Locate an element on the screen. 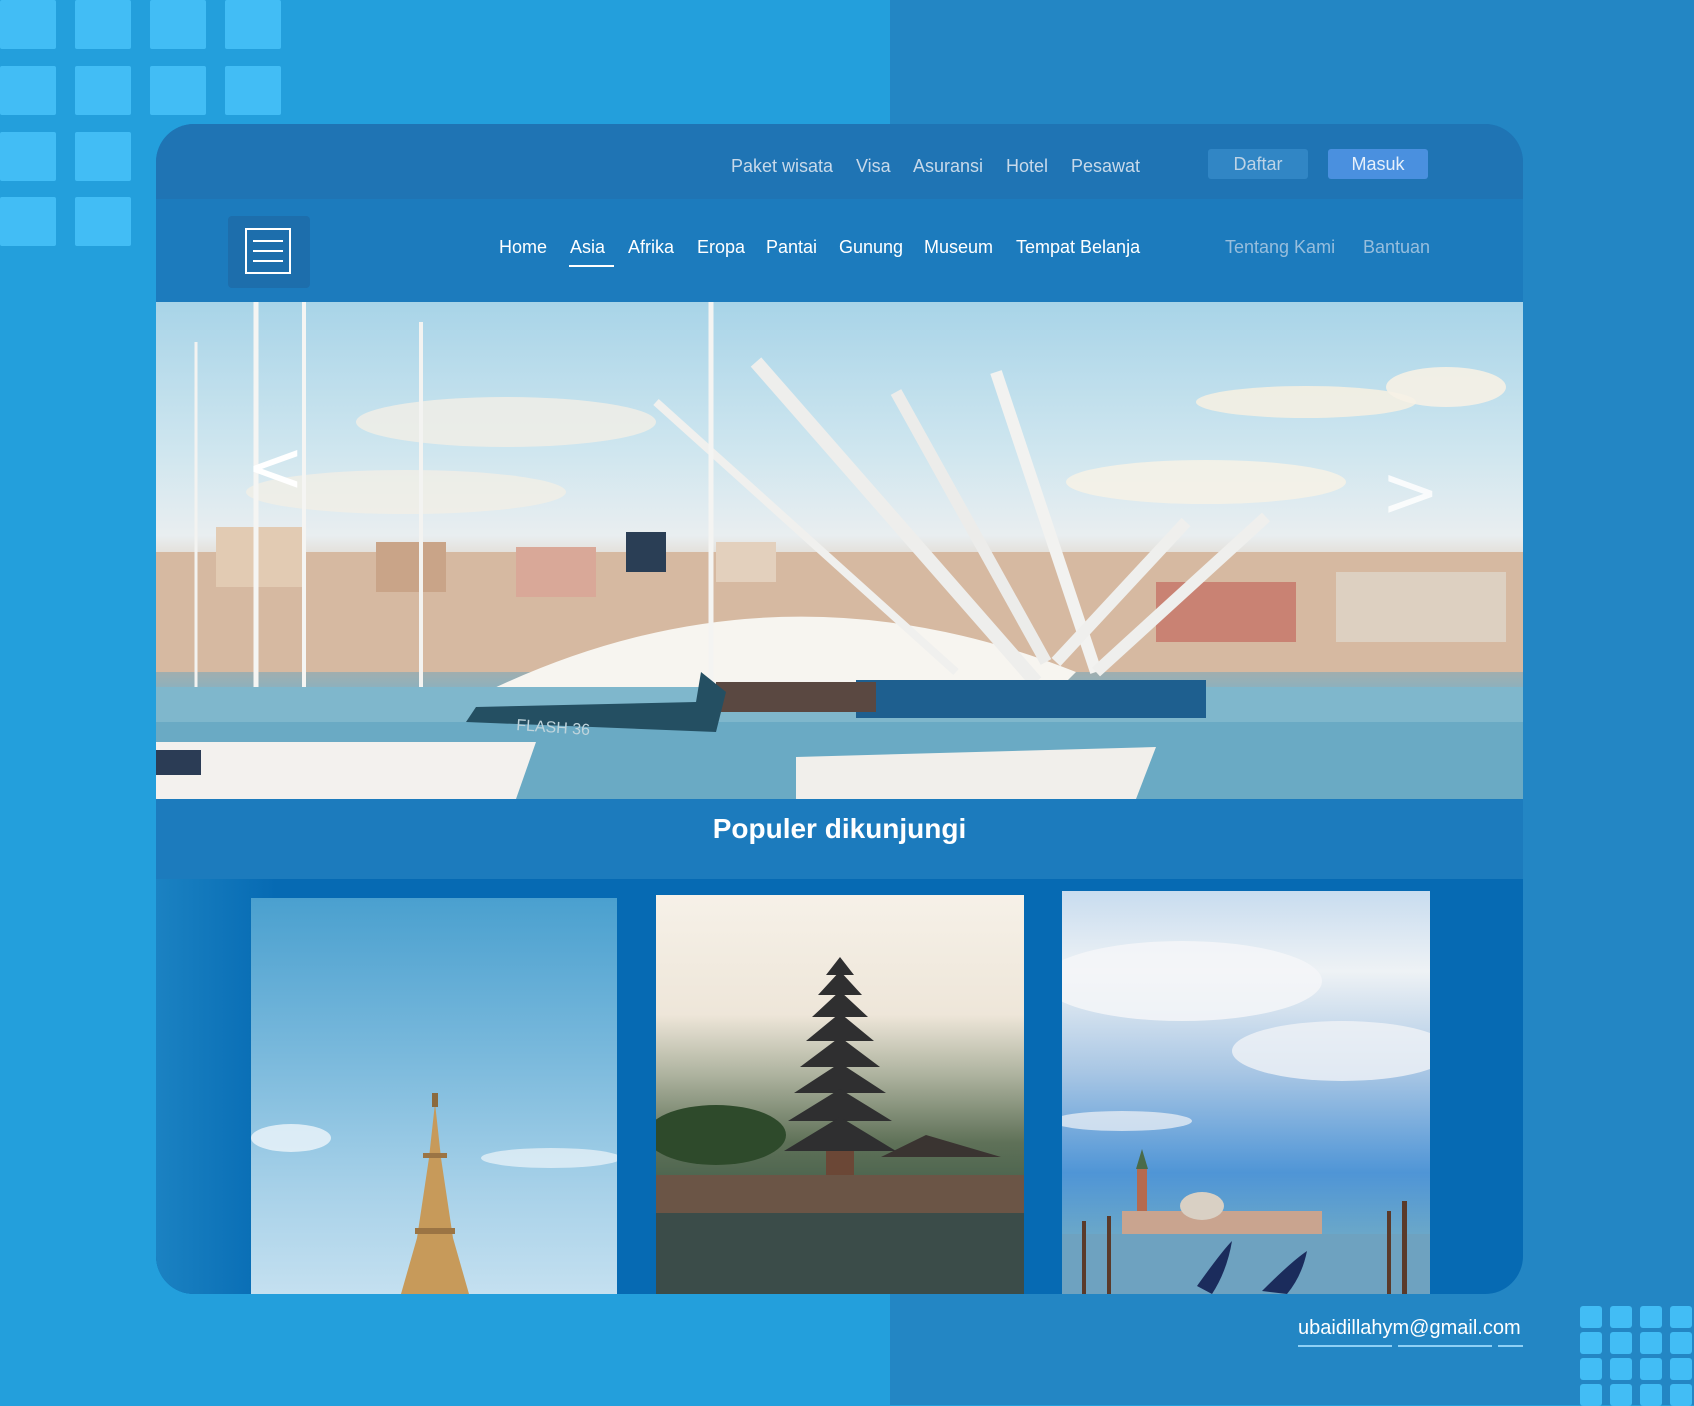 The width and height of the screenshot is (1694, 1406). eiffel-tower-image is located at coordinates (434, 1193).